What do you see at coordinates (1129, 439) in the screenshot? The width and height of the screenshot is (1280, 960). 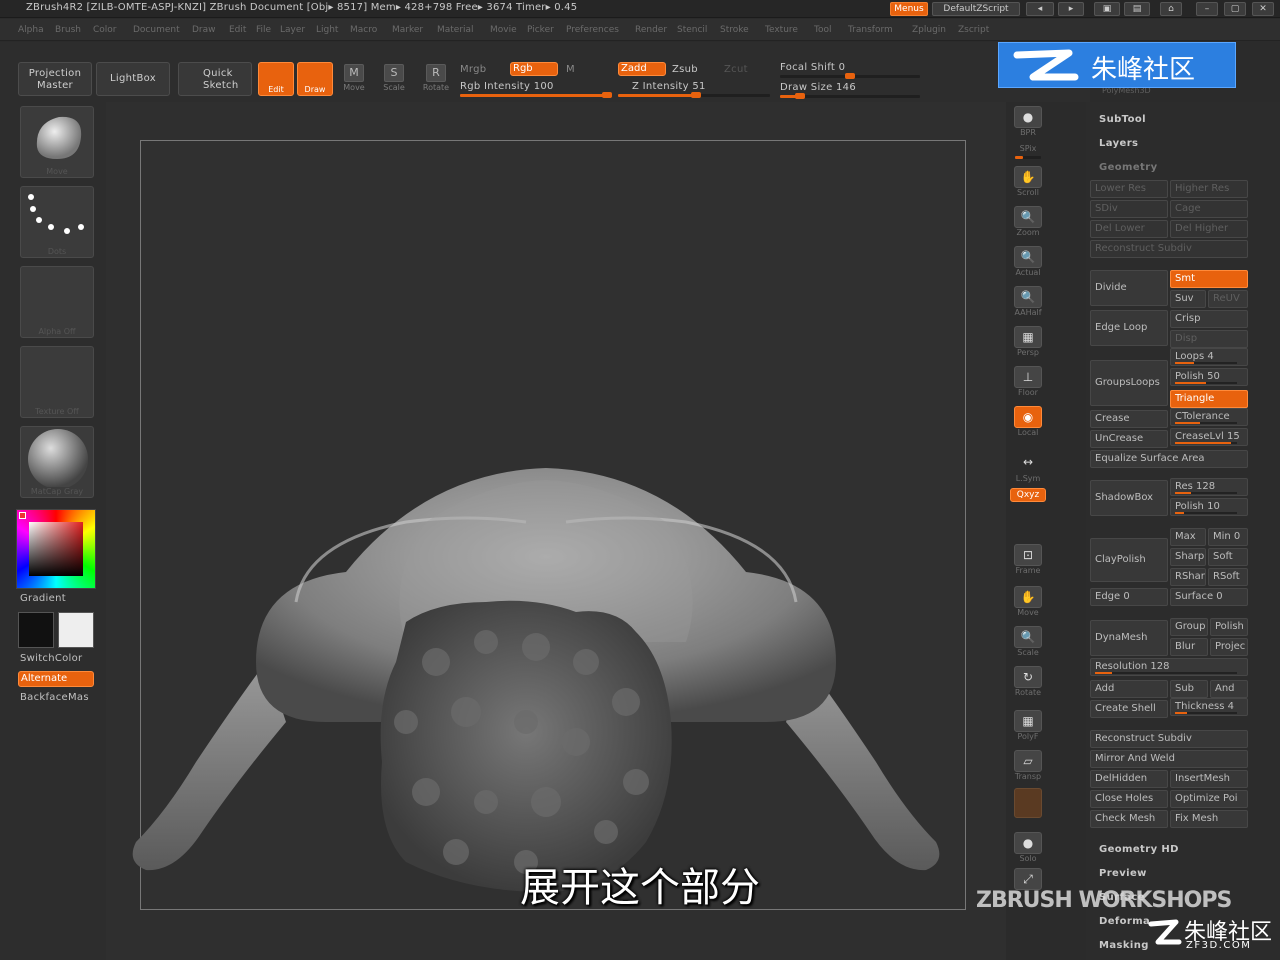 I see `uncrease-button: UnCrease` at bounding box center [1129, 439].